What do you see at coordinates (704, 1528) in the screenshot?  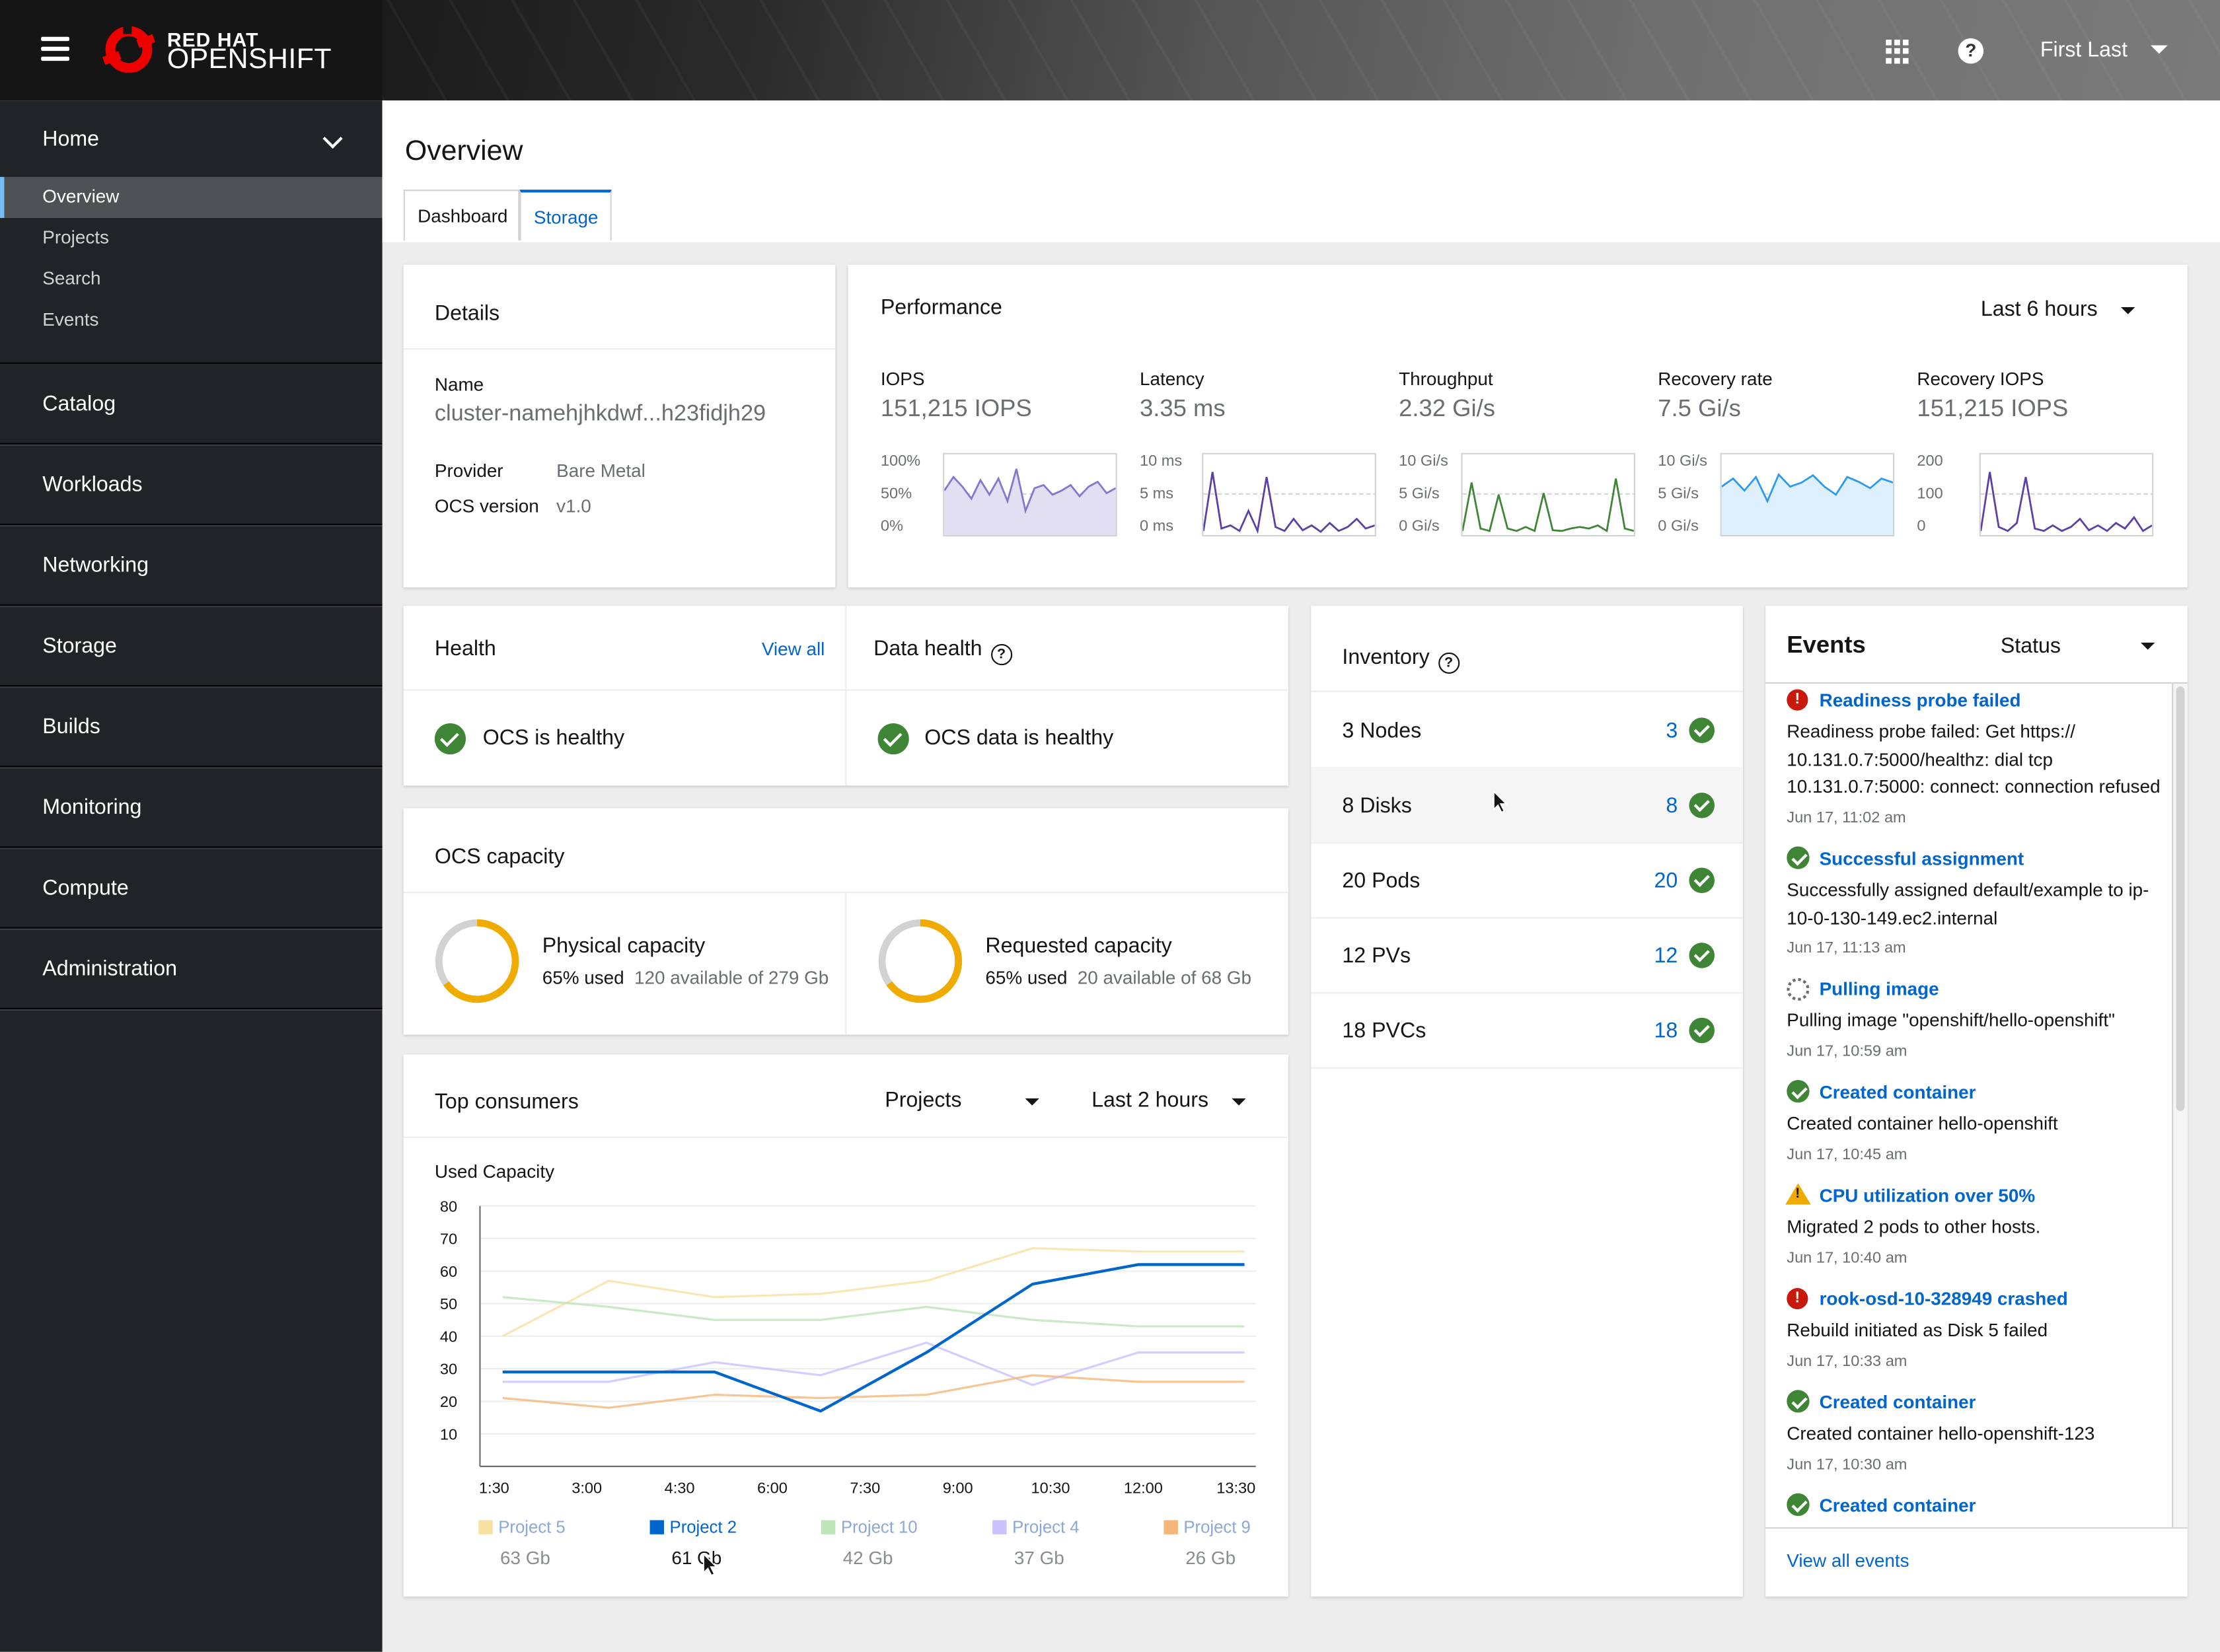 I see `legend-label: Project 2` at bounding box center [704, 1528].